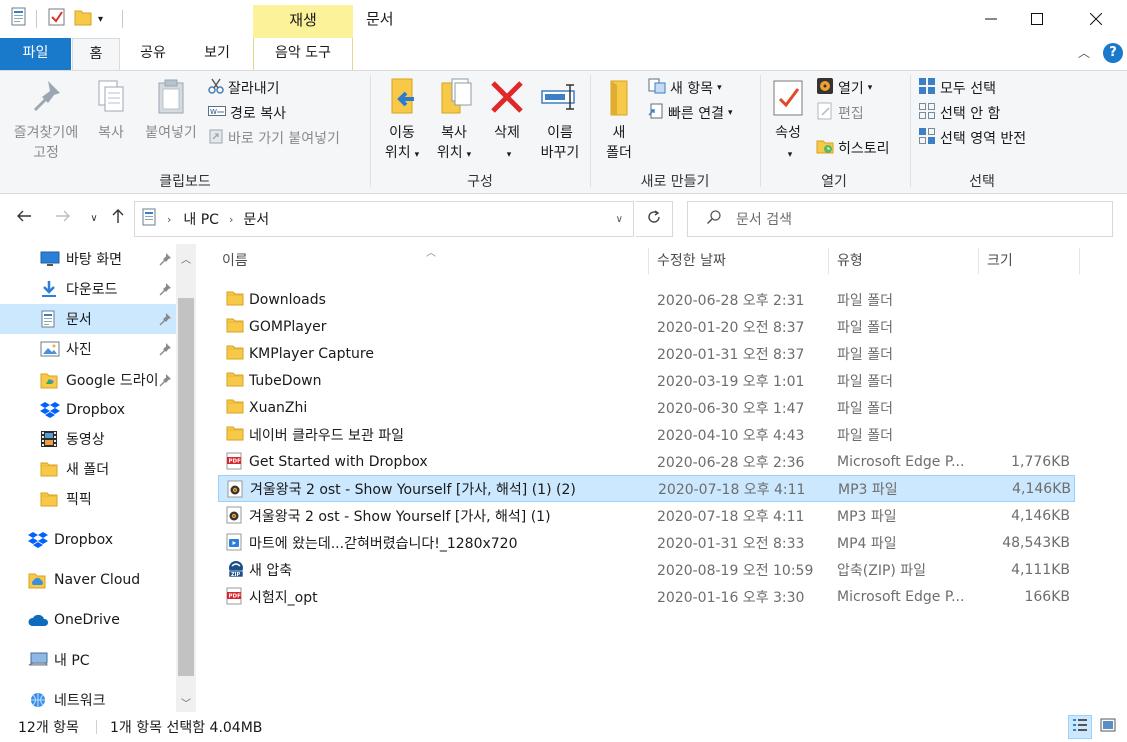 Image resolution: width=1127 pixels, height=742 pixels. What do you see at coordinates (646, 434) in the screenshot?
I see `file-row: 네이버 클라우드 보관 파일 2020-04-10 오후 4:43 파일 폴더` at bounding box center [646, 434].